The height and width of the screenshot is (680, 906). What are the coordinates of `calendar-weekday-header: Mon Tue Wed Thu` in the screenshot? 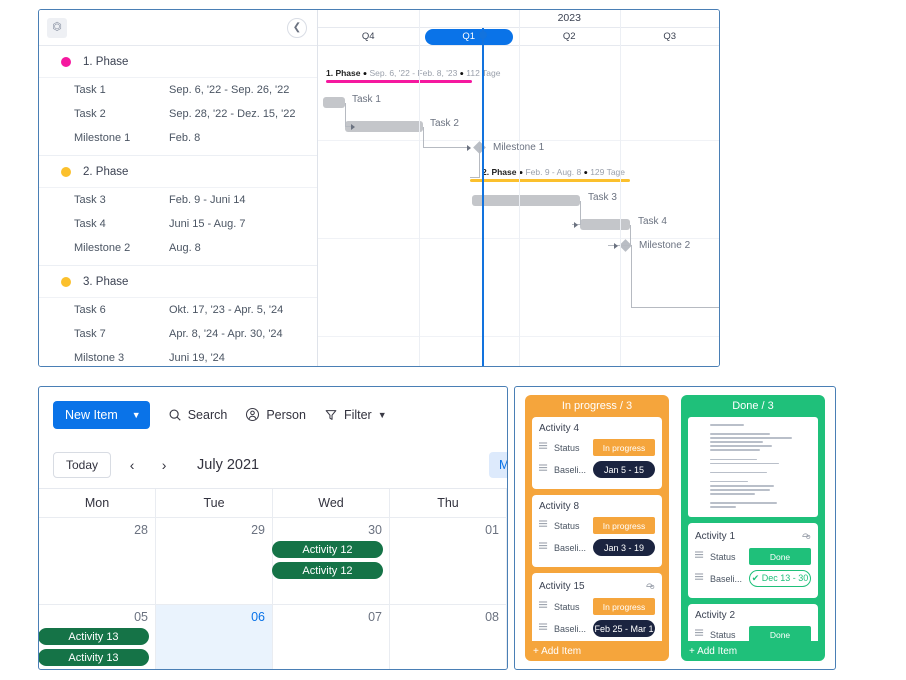 It's located at (273, 503).